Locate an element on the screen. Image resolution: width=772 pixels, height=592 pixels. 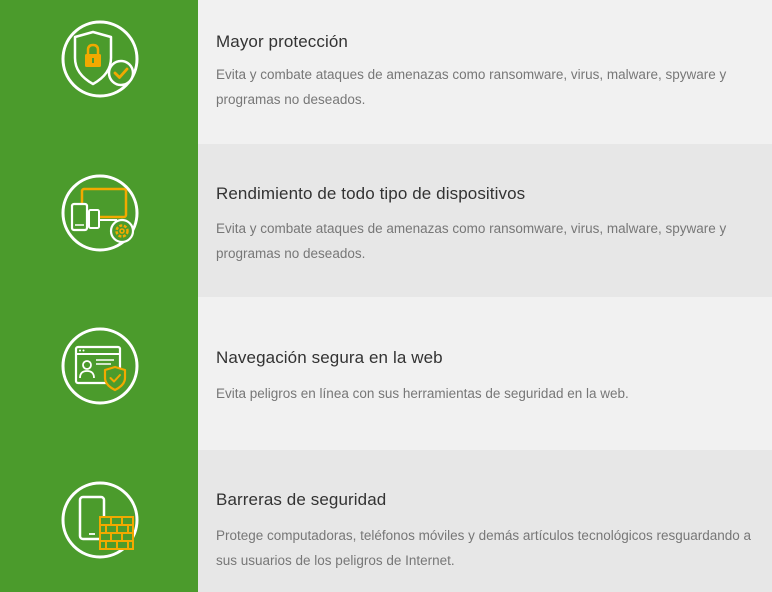
feature-title: Mayor protección is located at coordinates (282, 41).